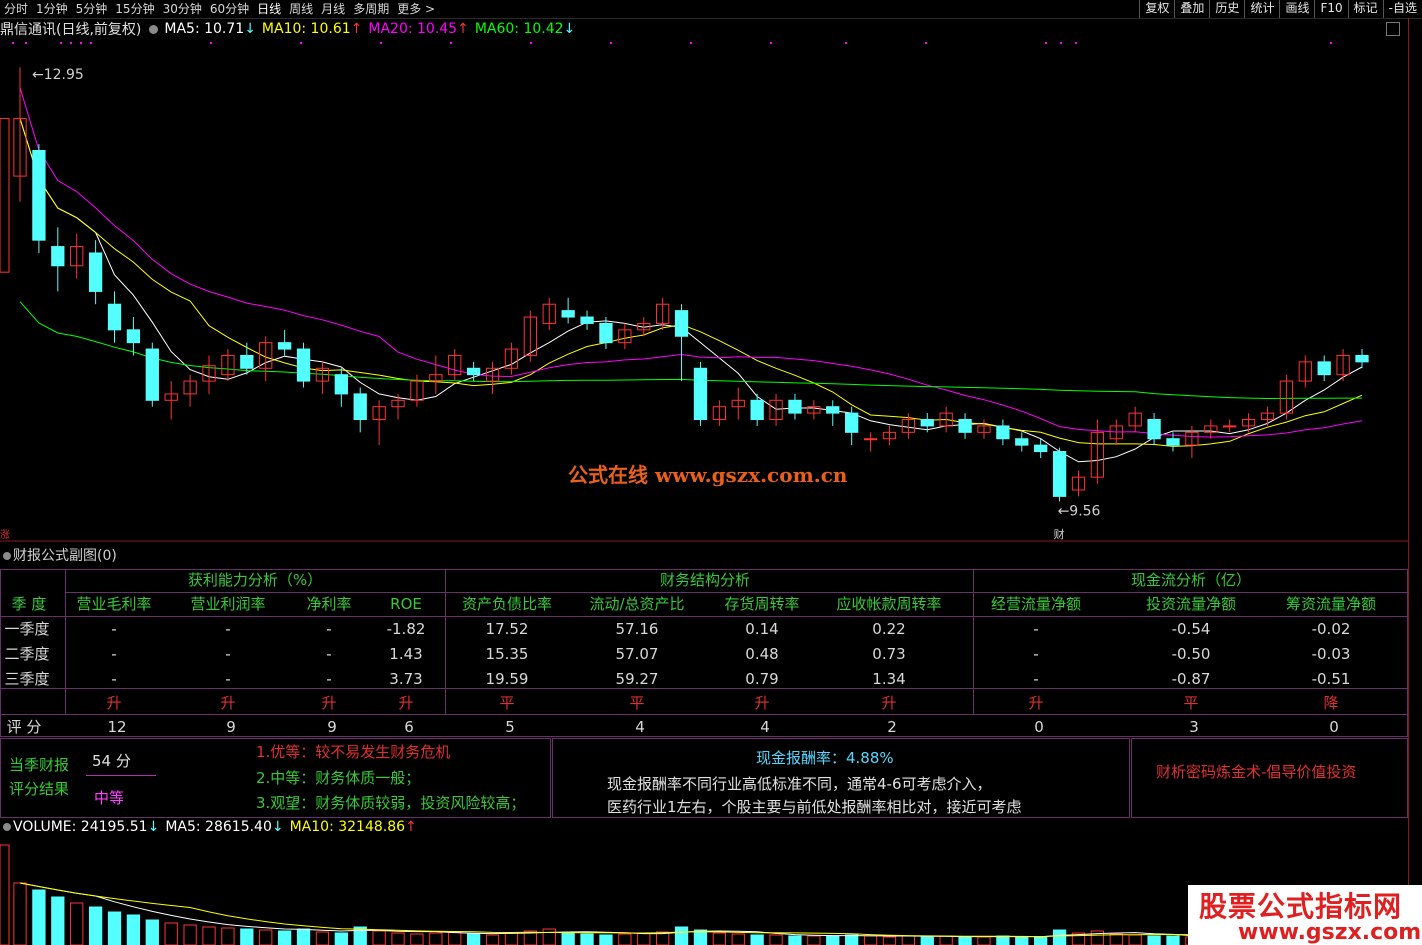 The height and width of the screenshot is (945, 1422). What do you see at coordinates (333, 9) in the screenshot?
I see `period-tab: 月线` at bounding box center [333, 9].